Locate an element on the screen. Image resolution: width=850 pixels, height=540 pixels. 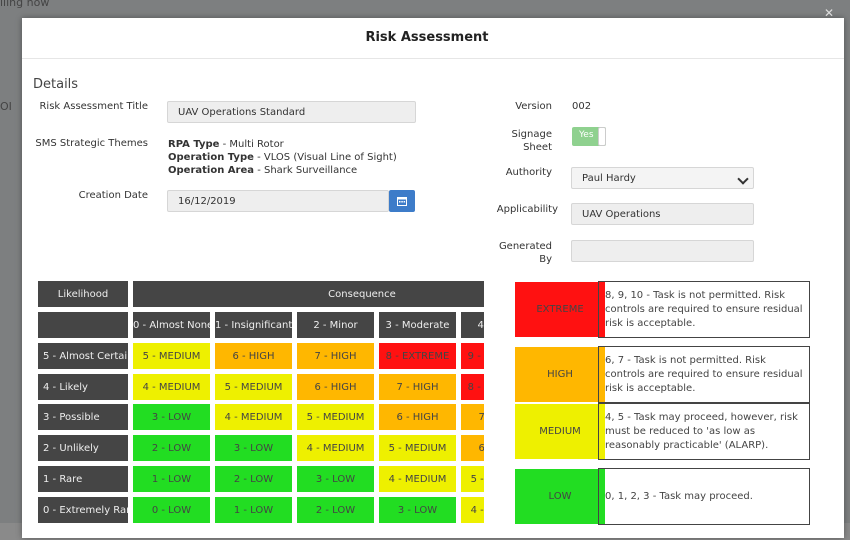
legend-level-extreme: EXTREME is located at coordinates (560, 309).